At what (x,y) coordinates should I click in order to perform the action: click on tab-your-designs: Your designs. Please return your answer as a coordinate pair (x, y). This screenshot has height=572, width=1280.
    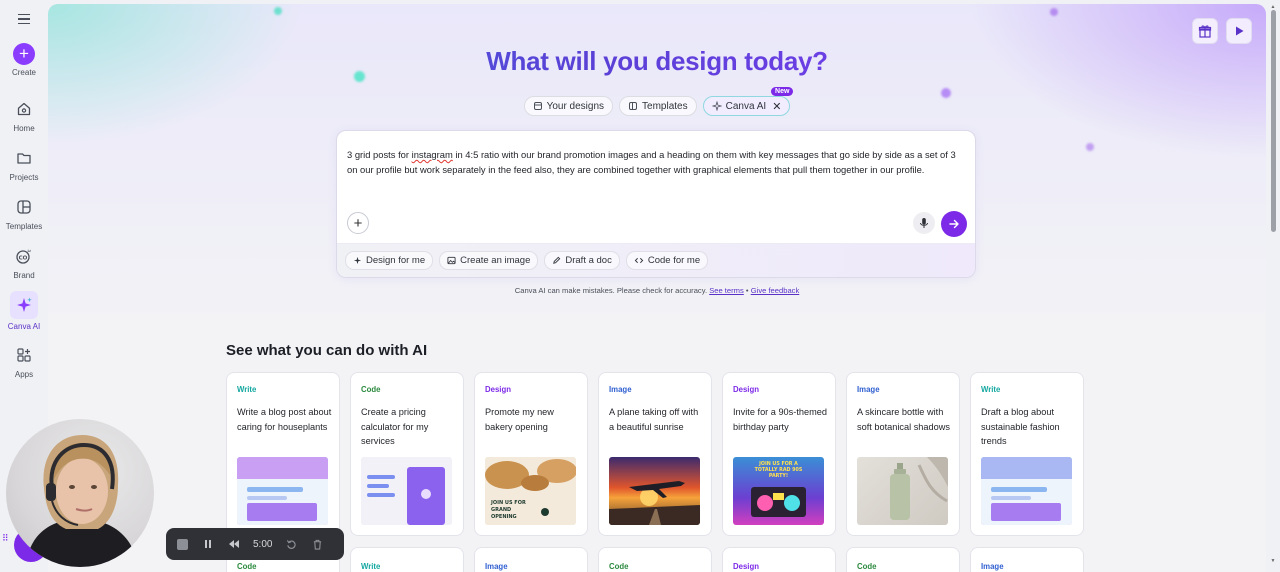
    Looking at the image, I should click on (568, 106).